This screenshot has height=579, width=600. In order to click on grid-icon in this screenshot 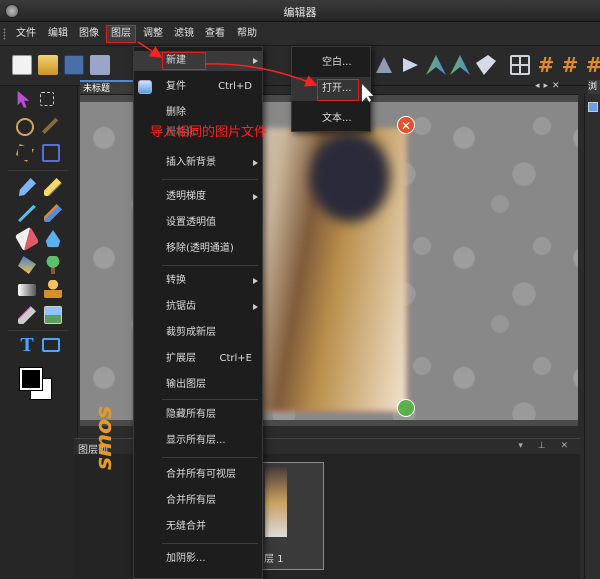, I will do `click(520, 65)`.